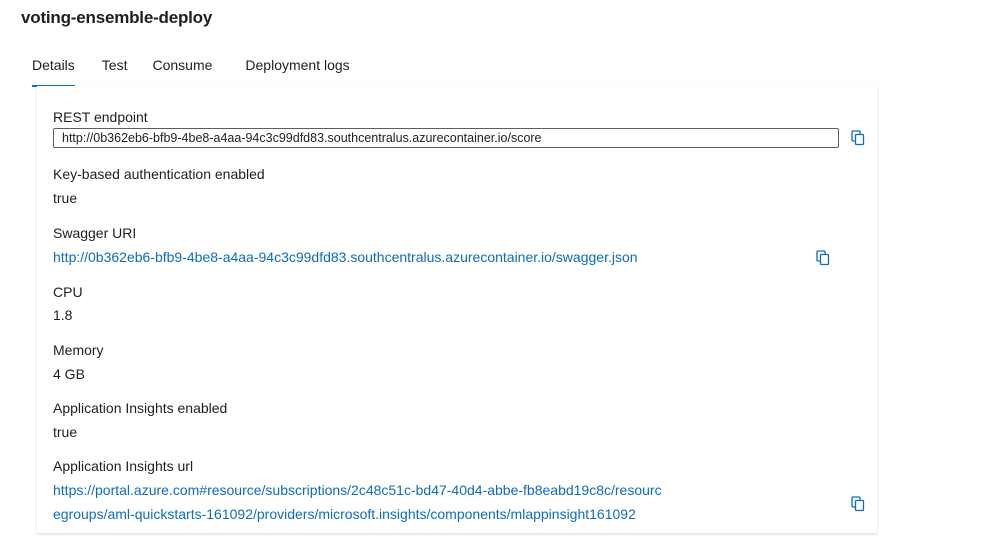 This screenshot has width=1004, height=548. I want to click on app-insights-enabled-label: Application Insights enabled, so click(140, 408).